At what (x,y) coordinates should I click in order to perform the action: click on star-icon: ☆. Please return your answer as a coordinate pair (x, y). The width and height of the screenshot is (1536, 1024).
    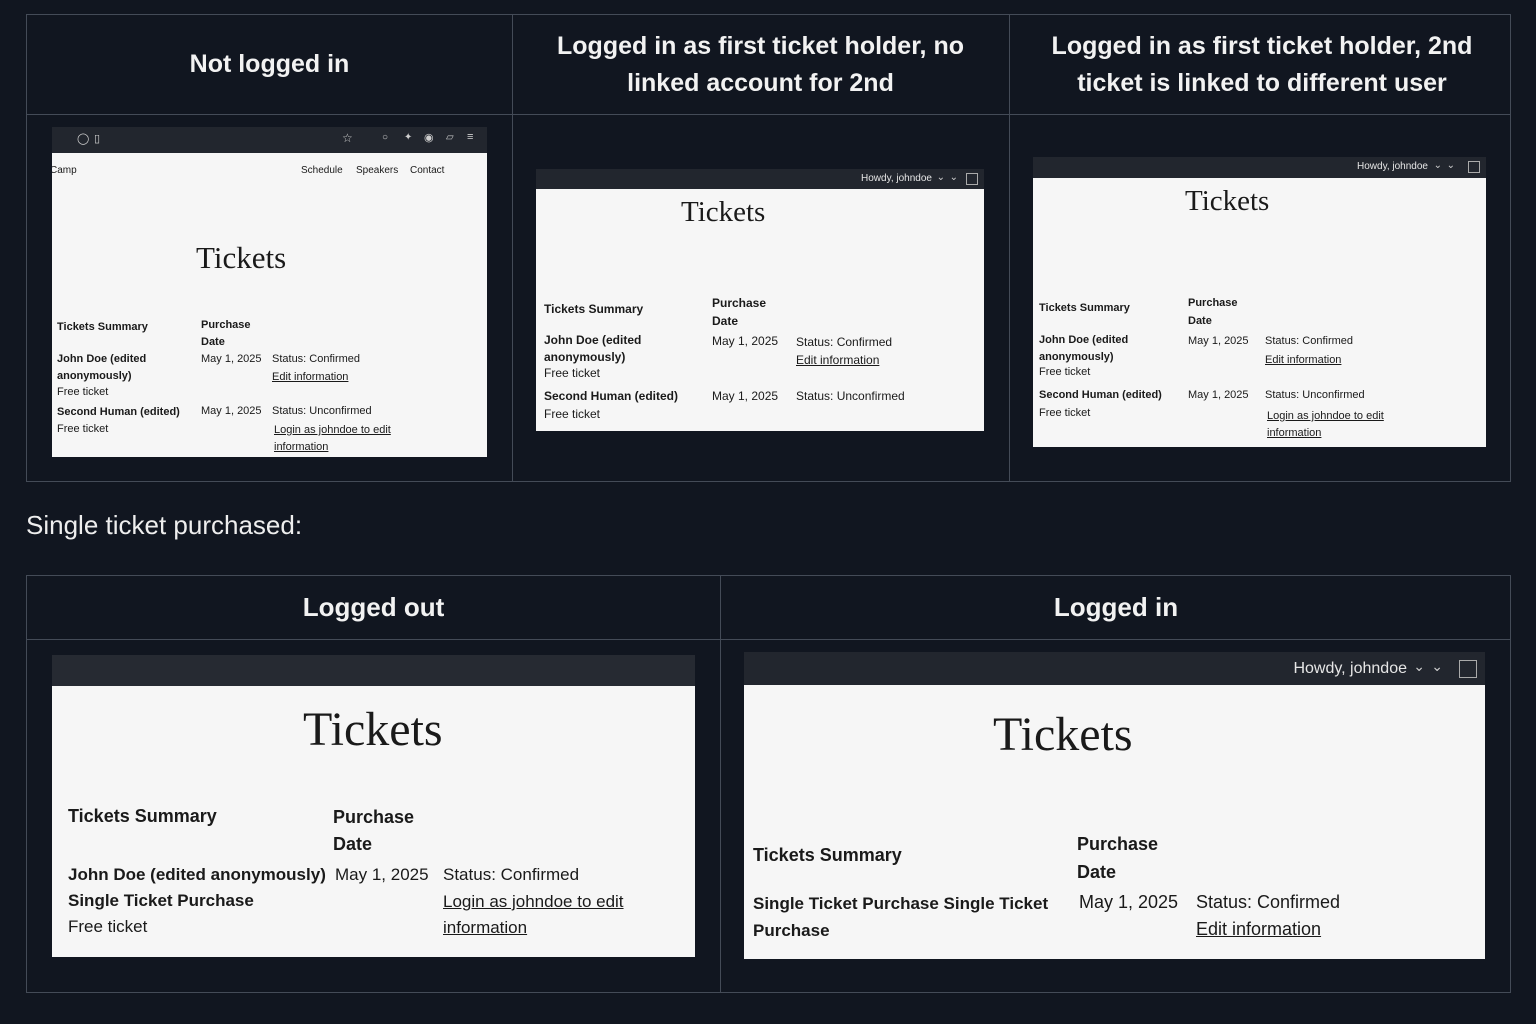
    Looking at the image, I should click on (347, 138).